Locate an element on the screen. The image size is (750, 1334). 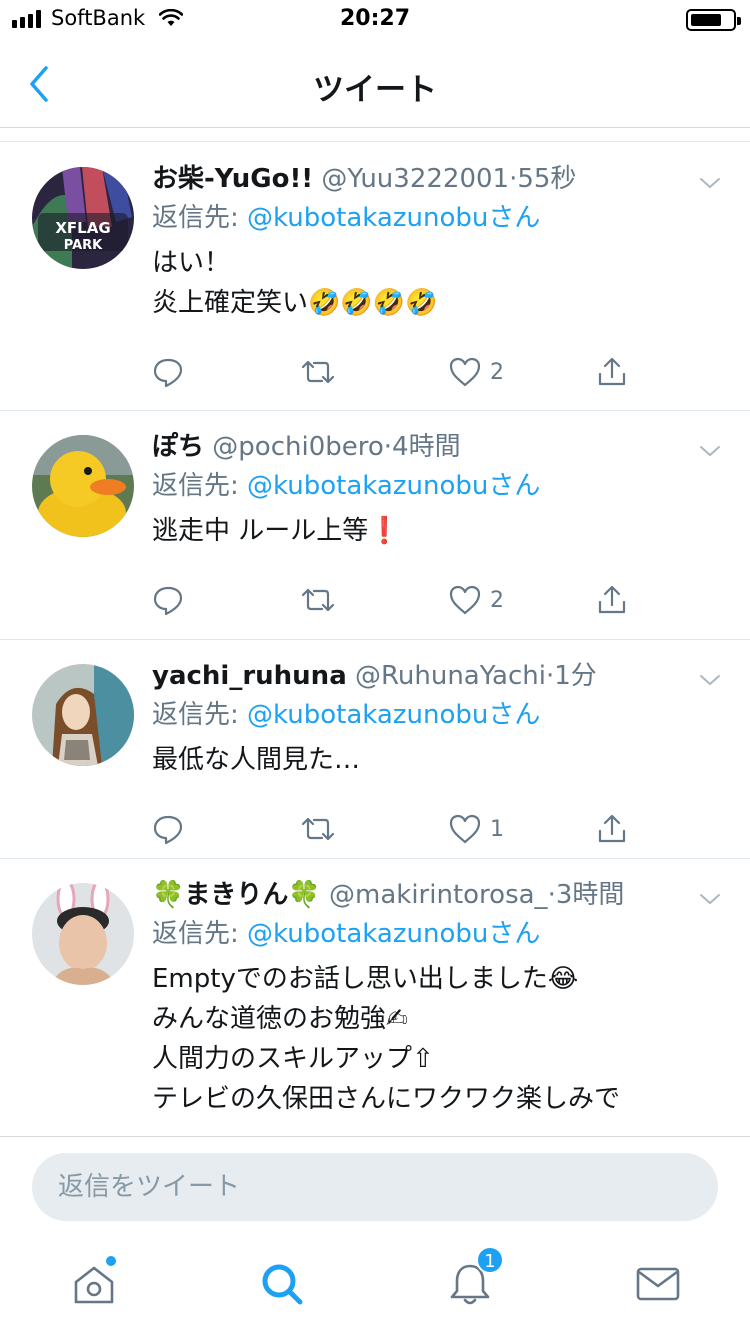
handle: @pochi0bero is located at coordinates (297, 447).